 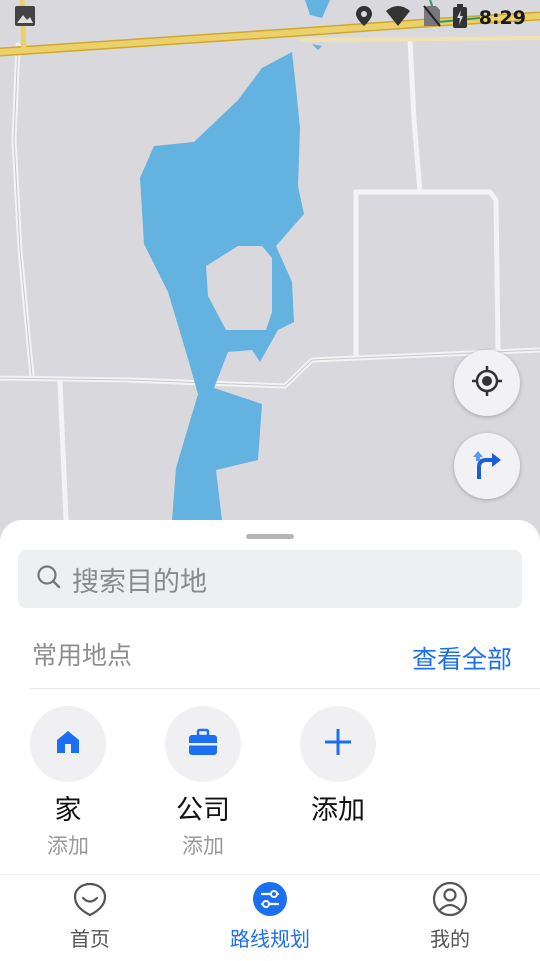 I want to click on frequent-places-title: 常用地点, so click(x=82, y=655).